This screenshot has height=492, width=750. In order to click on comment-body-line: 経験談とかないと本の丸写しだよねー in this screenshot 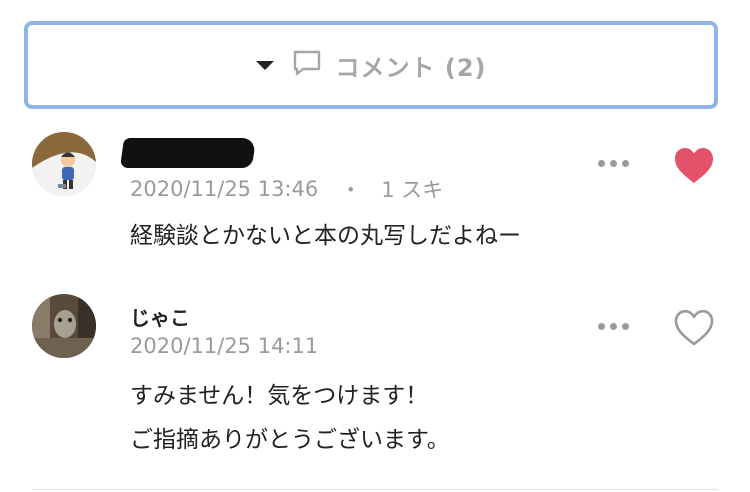, I will do `click(325, 236)`.